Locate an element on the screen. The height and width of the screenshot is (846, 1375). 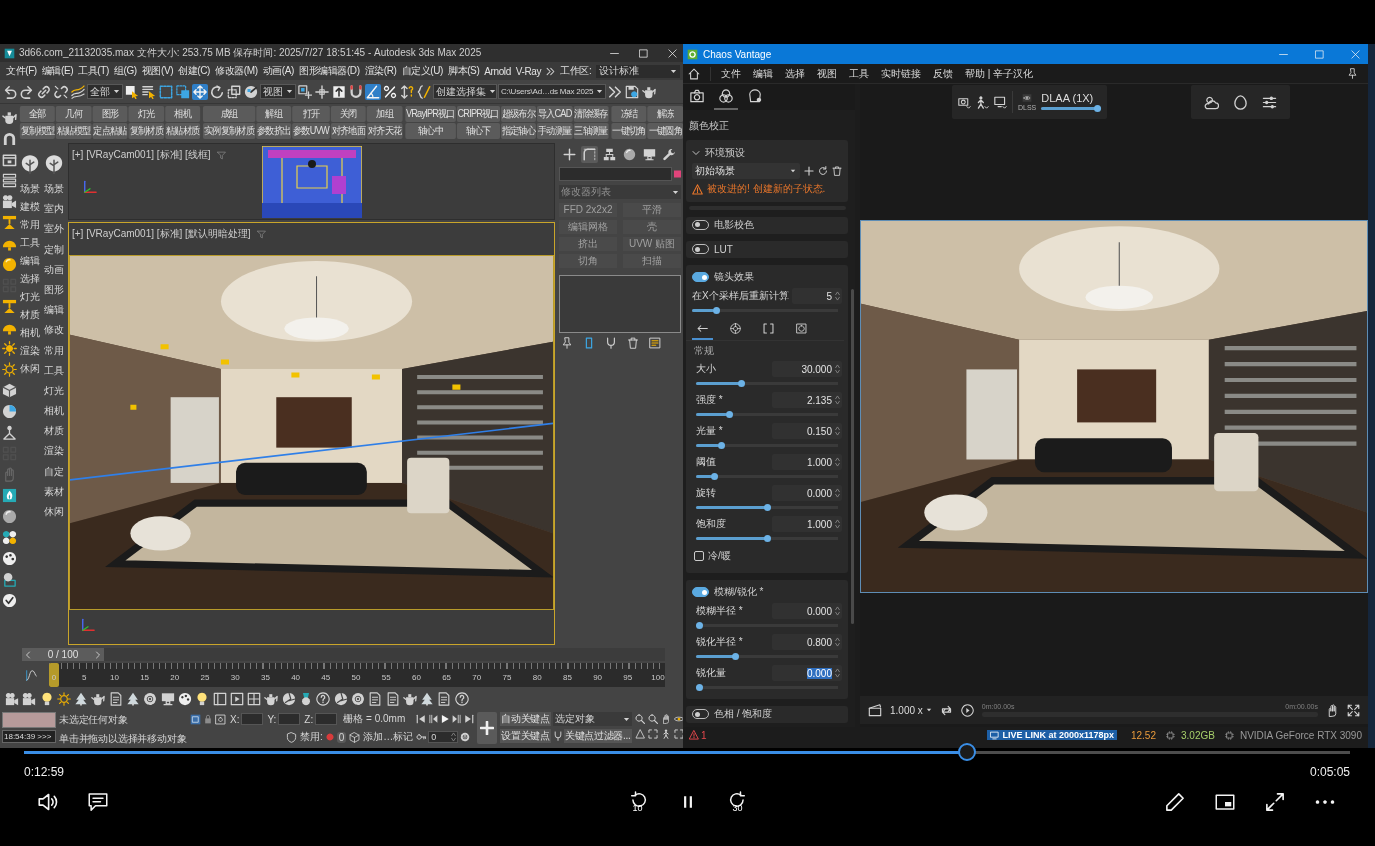
box-icon is located at coordinates (9, 159).